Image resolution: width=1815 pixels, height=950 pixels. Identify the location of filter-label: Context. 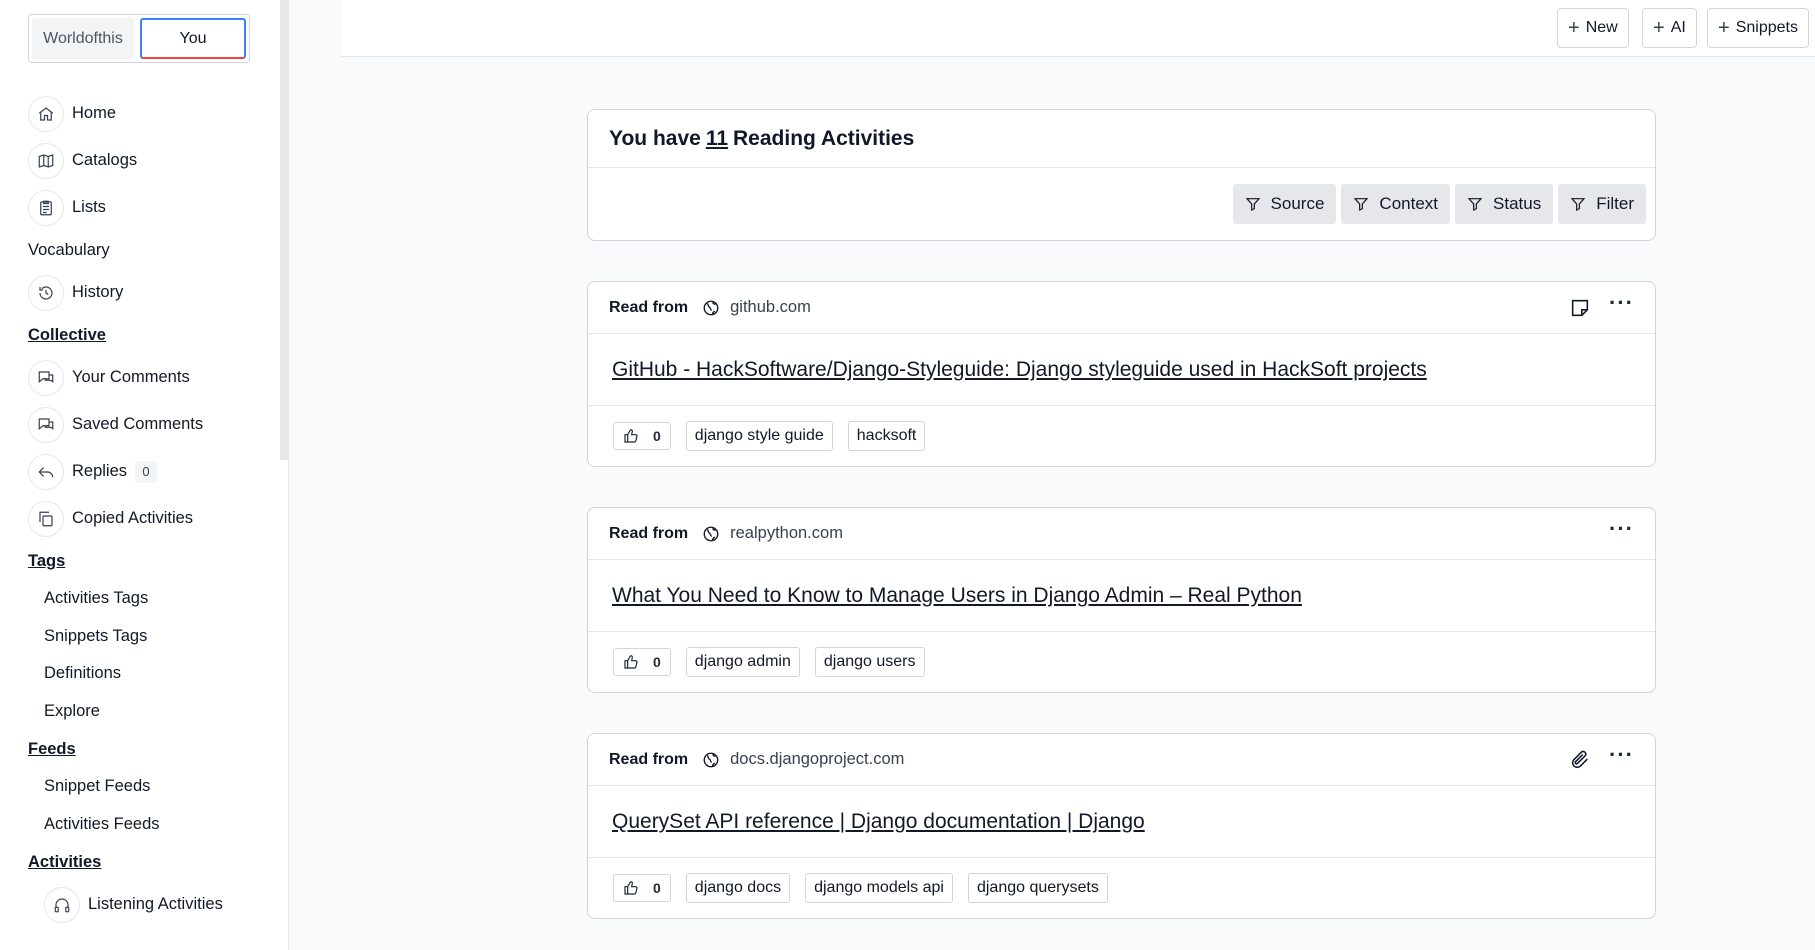
(1409, 203).